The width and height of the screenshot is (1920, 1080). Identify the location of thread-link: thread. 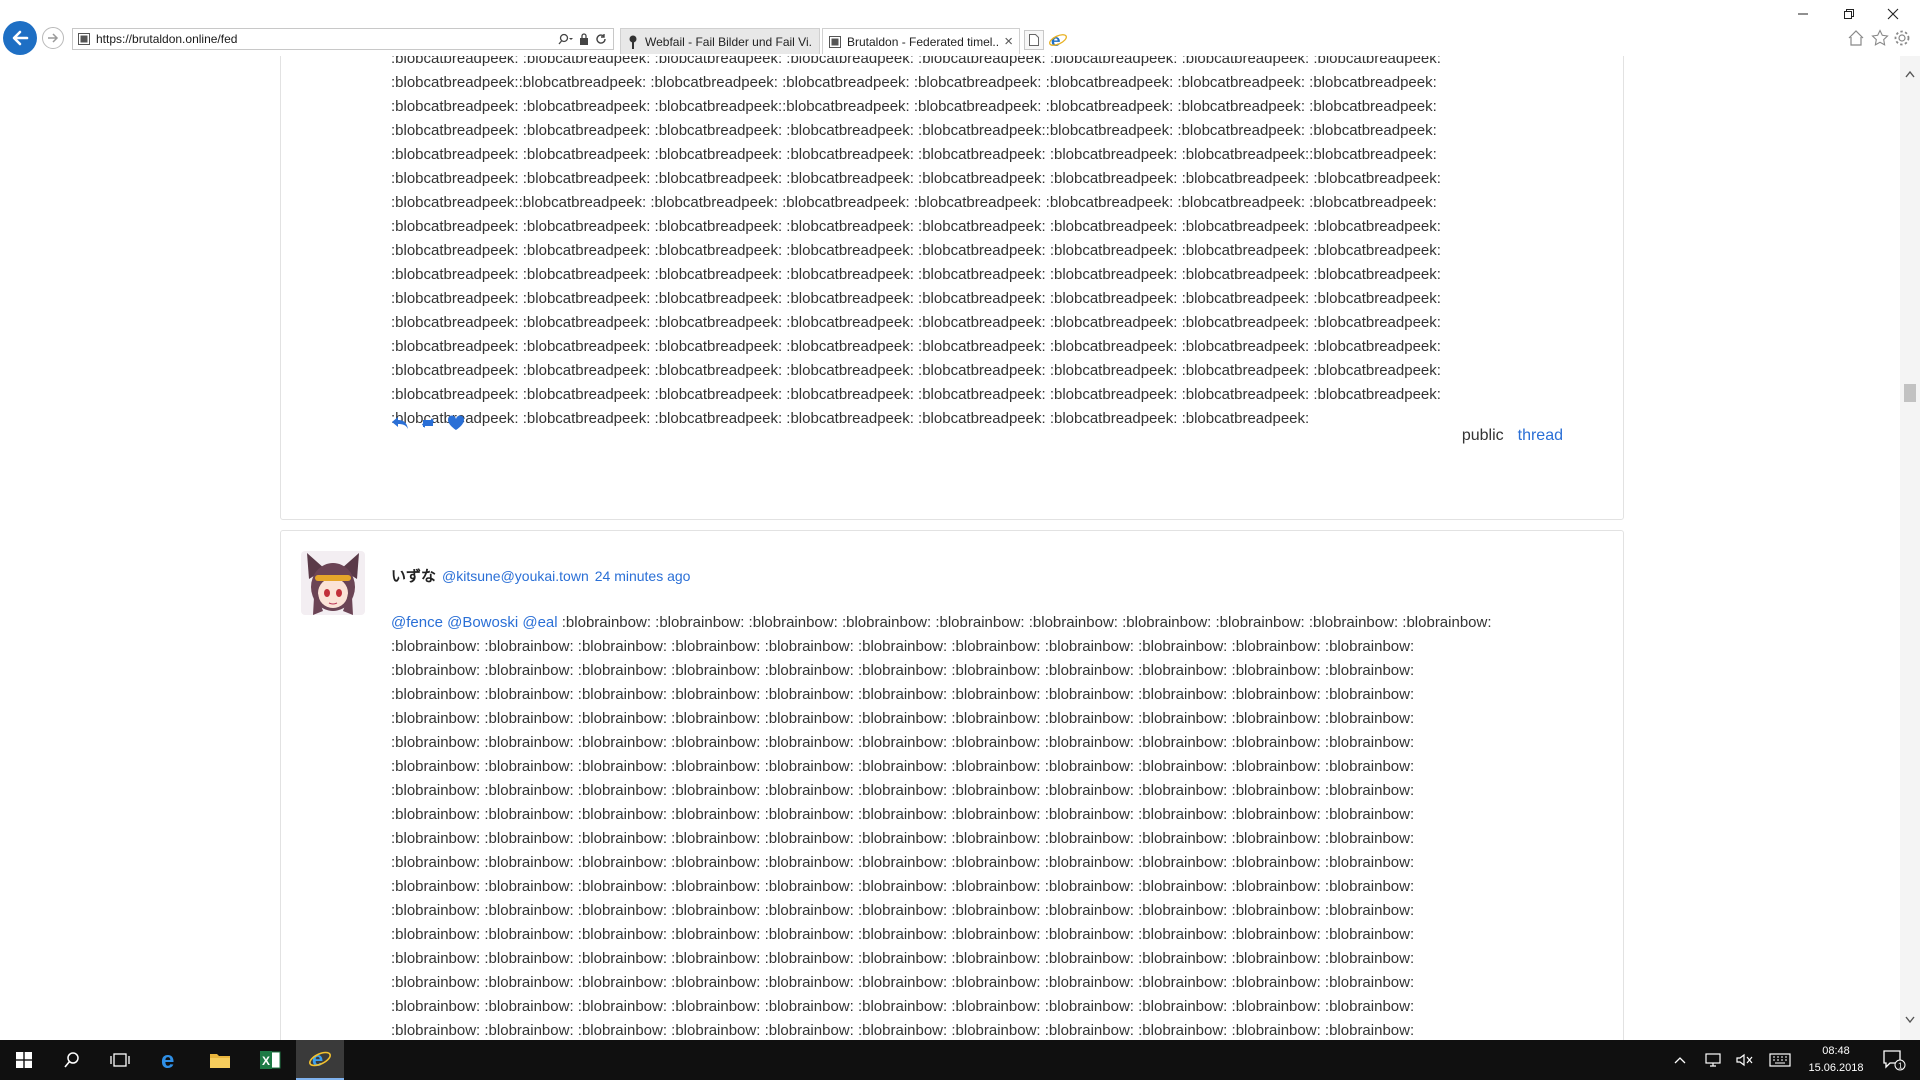
(1540, 436).